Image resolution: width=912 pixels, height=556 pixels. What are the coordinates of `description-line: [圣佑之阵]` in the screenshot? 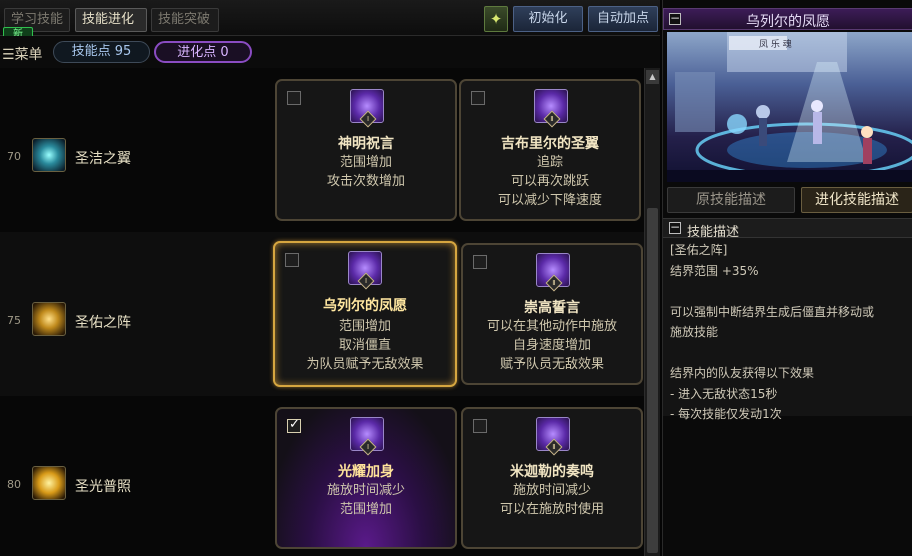 It's located at (699, 250).